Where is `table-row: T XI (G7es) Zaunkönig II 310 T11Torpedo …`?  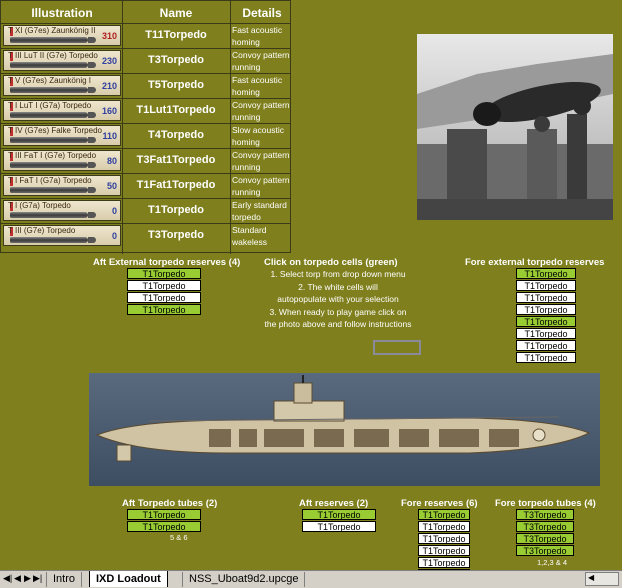 table-row: T XI (G7es) Zaunkönig II 310 T11Torpedo … is located at coordinates (146, 35).